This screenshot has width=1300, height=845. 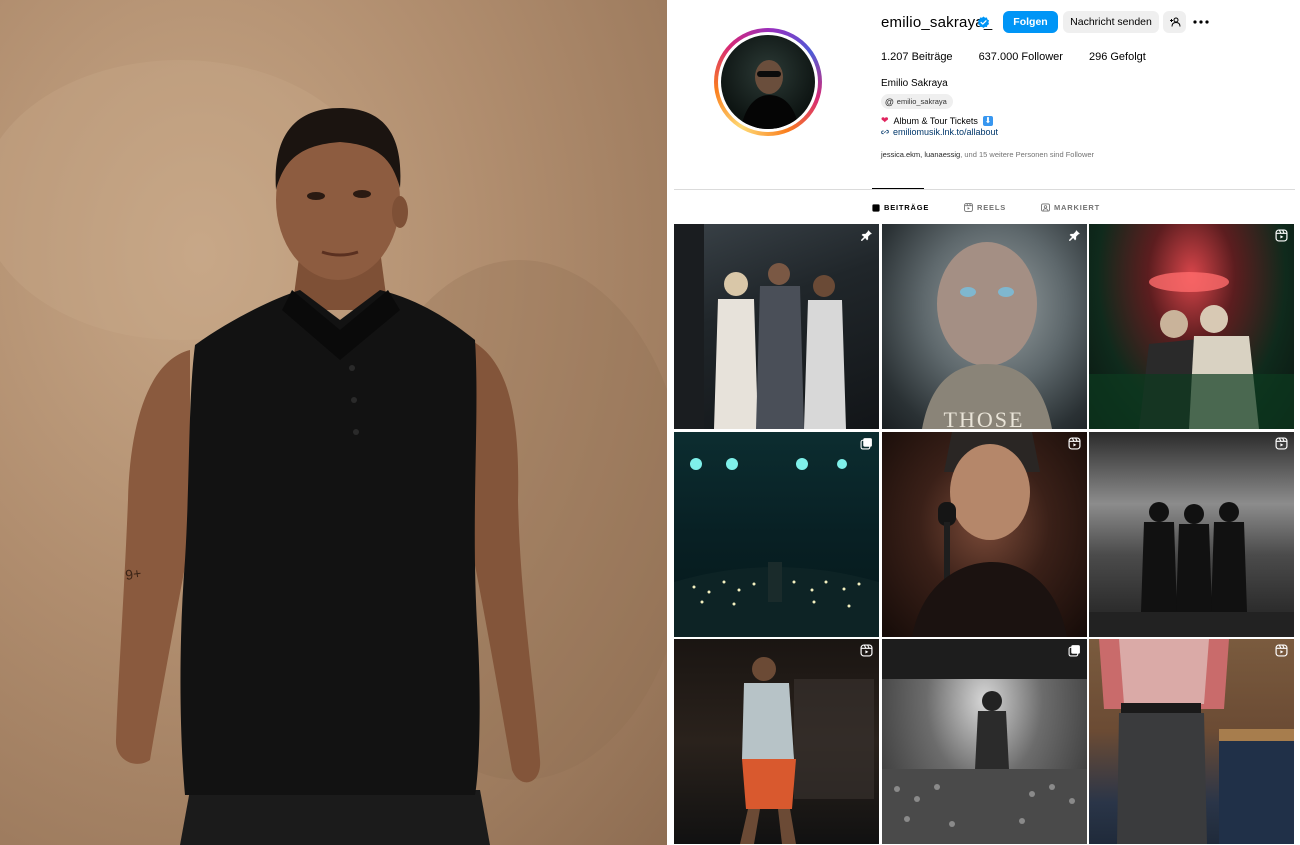 What do you see at coordinates (1021, 57) in the screenshot?
I see `followers-count: 637.000 Follower` at bounding box center [1021, 57].